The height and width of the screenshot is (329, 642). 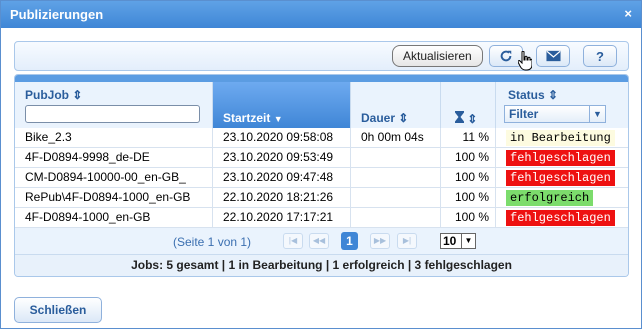 What do you see at coordinates (450, 241) in the screenshot?
I see `page-size-value: 10` at bounding box center [450, 241].